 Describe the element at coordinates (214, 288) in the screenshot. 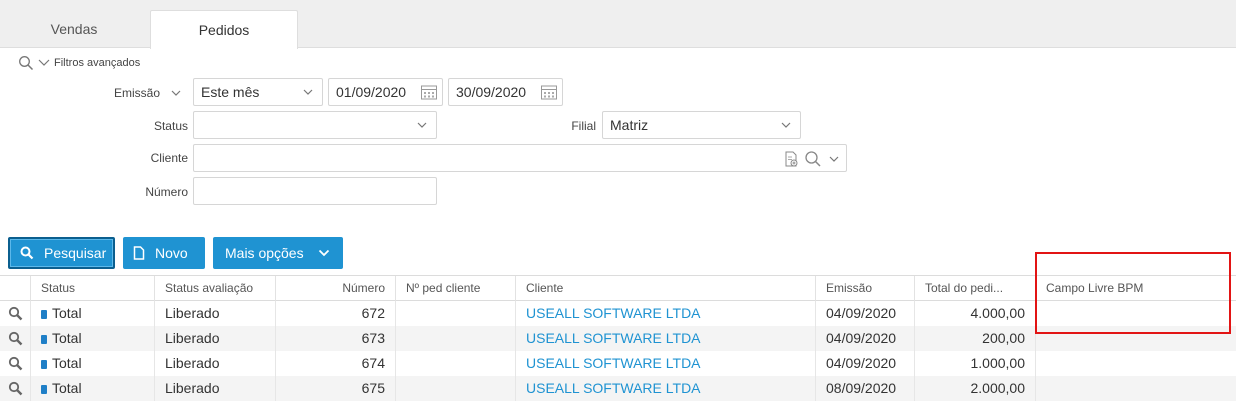

I see `col-status-avaliacao: Status avaliação` at that location.